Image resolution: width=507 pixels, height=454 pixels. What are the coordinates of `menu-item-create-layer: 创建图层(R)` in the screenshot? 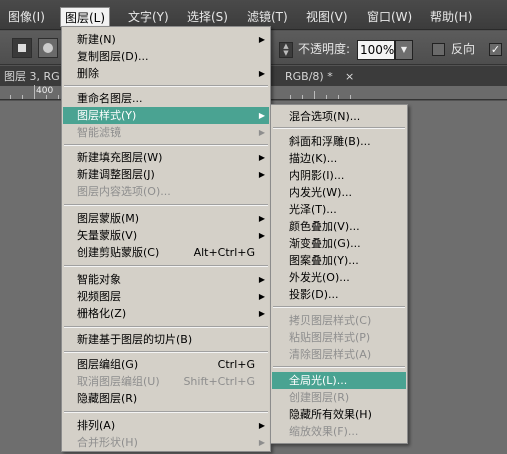 It's located at (339, 397).